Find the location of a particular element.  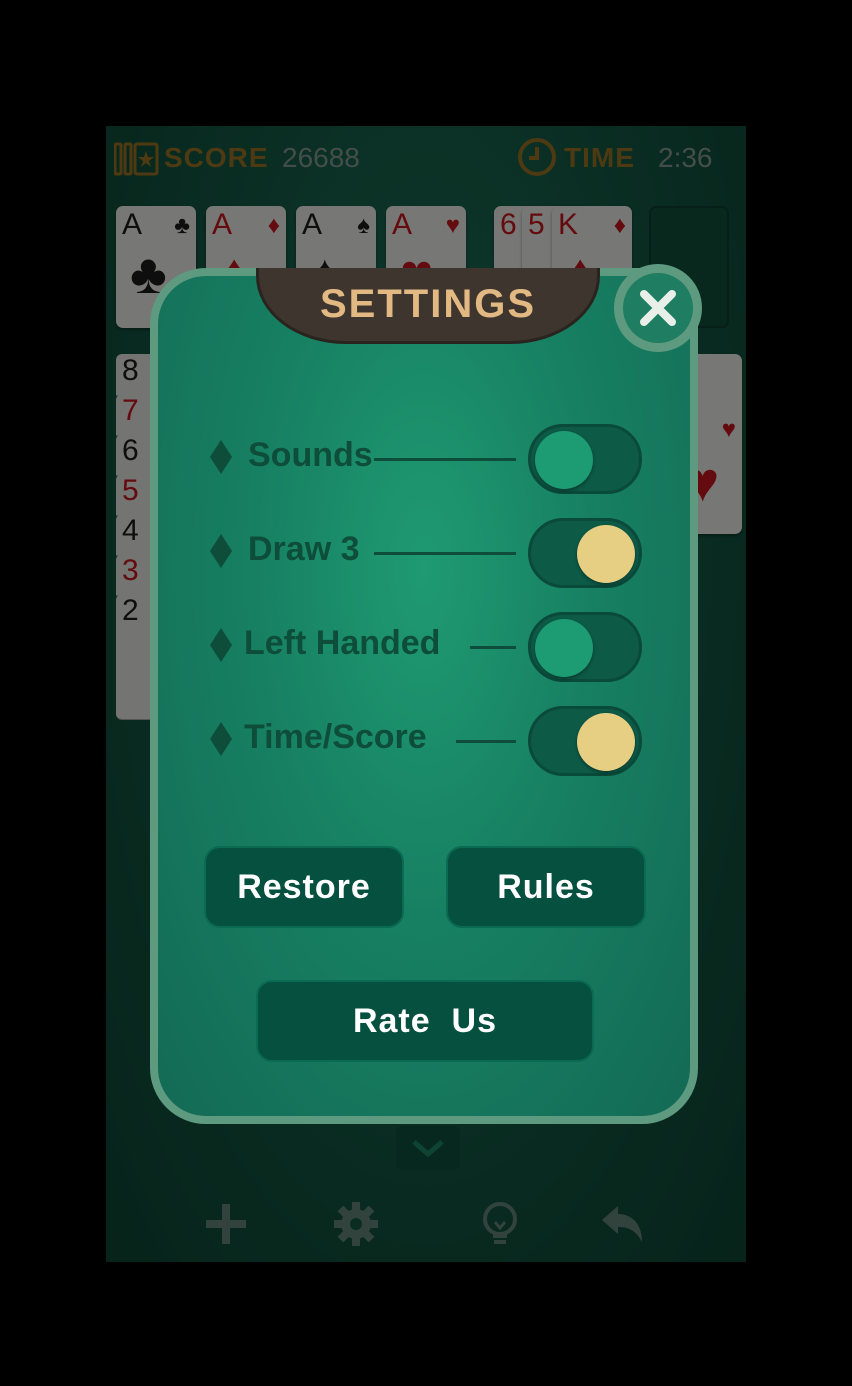

setting-time-score: Time/Score is located at coordinates (432, 741).